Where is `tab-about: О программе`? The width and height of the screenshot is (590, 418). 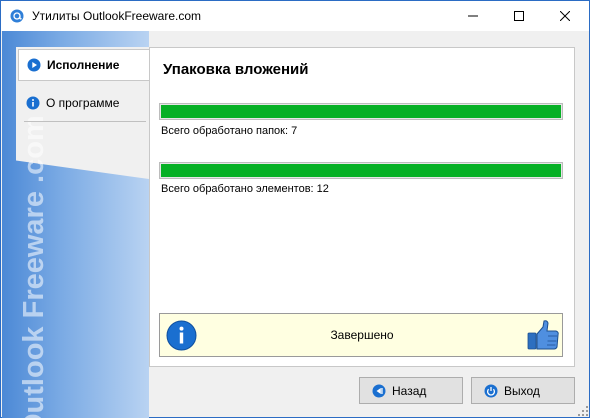 tab-about: О программе is located at coordinates (83, 103).